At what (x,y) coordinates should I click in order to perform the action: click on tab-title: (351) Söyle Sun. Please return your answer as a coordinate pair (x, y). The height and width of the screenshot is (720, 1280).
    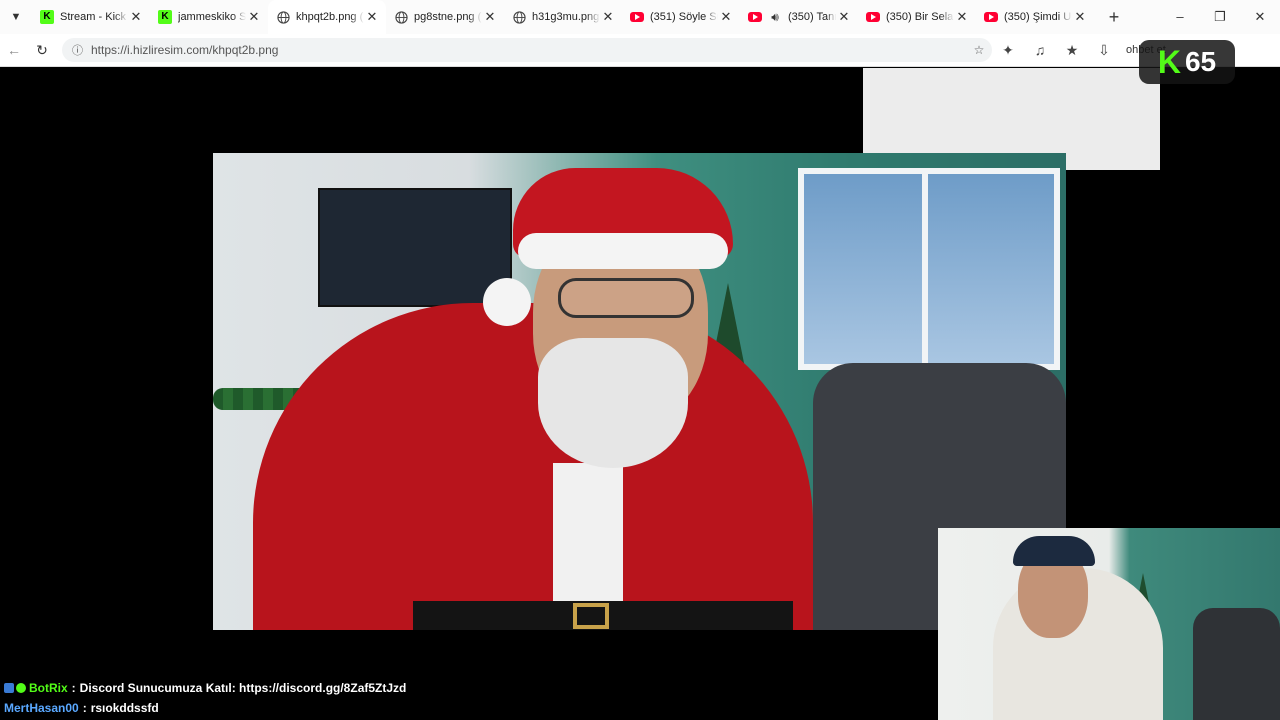
    Looking at the image, I should click on (684, 17).